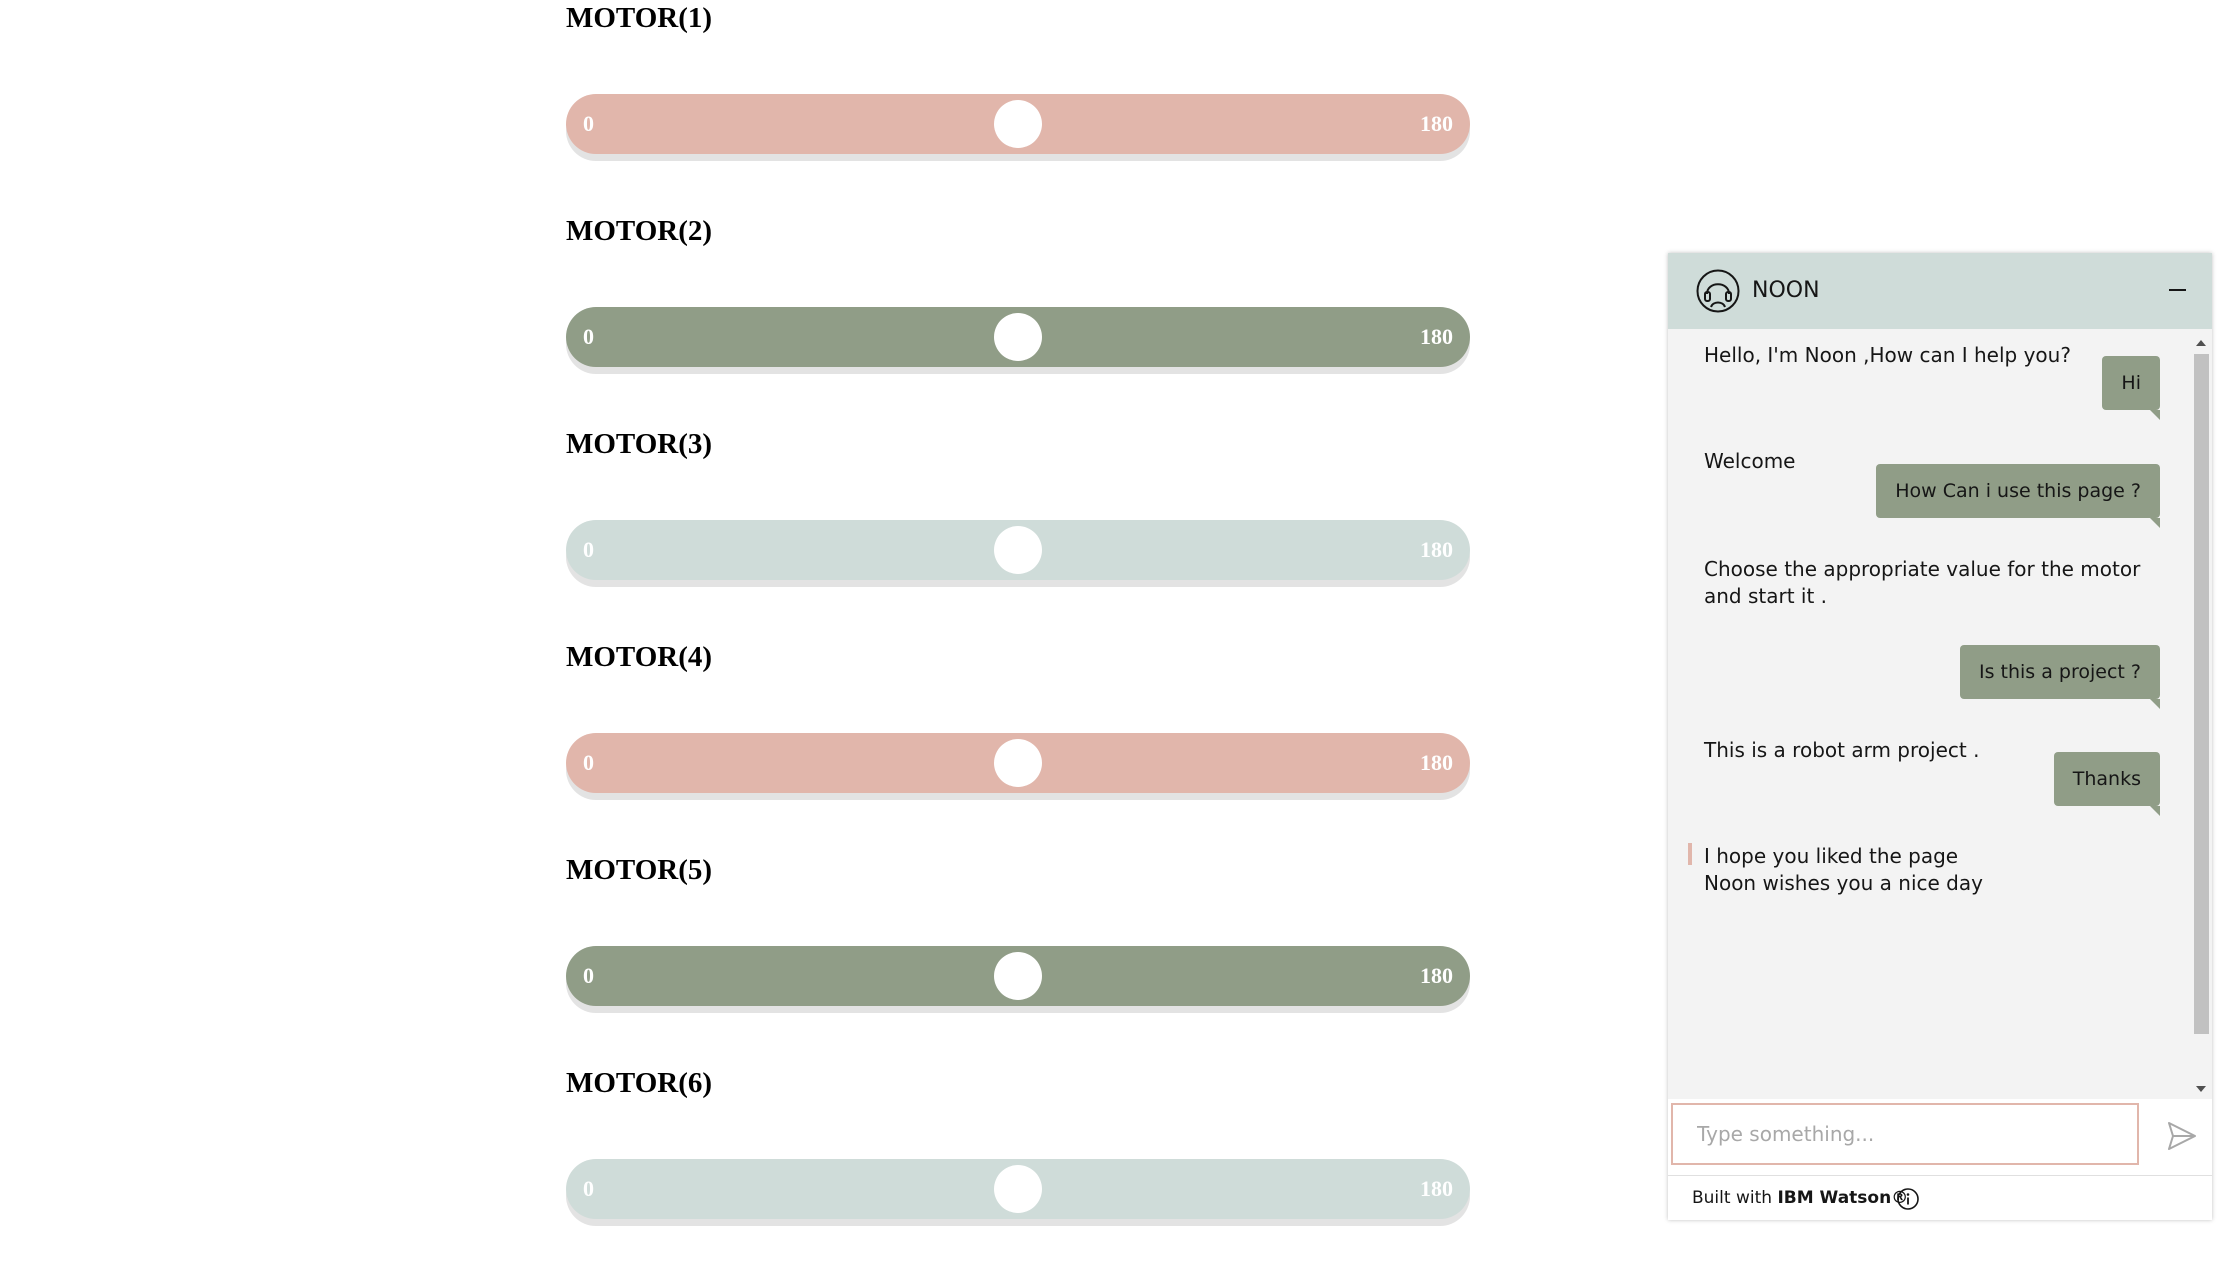 The image size is (2233, 1278). Describe the element at coordinates (1908, 1199) in the screenshot. I see `info-icon` at that location.